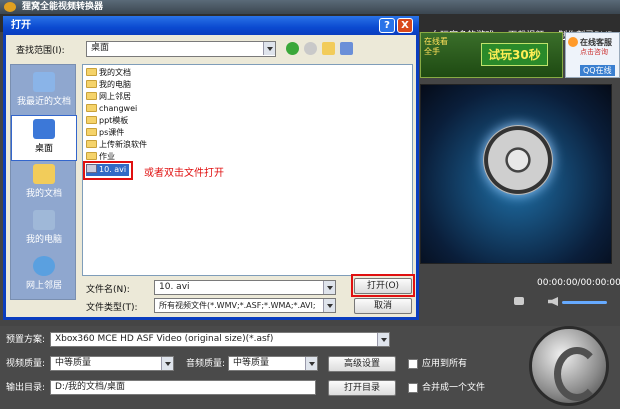  What do you see at coordinates (573, 42) in the screenshot?
I see `support-icon` at bounding box center [573, 42].